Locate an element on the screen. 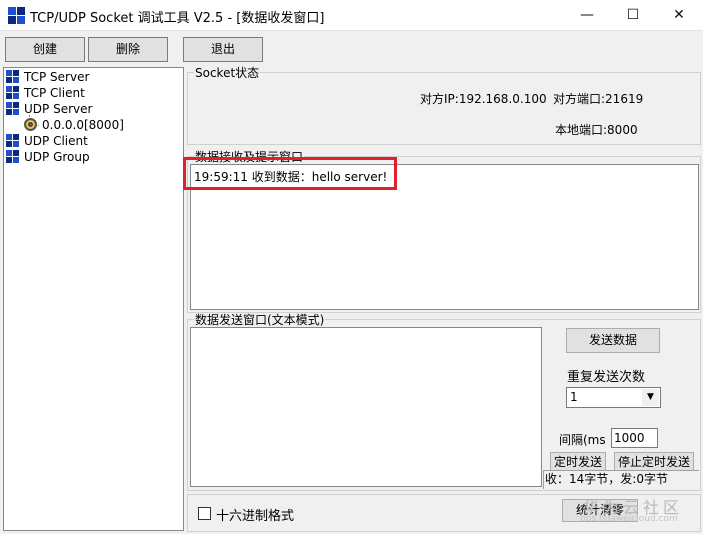 The image size is (703, 534). tree-item-label: 0.0.0.0[8000] is located at coordinates (83, 125).